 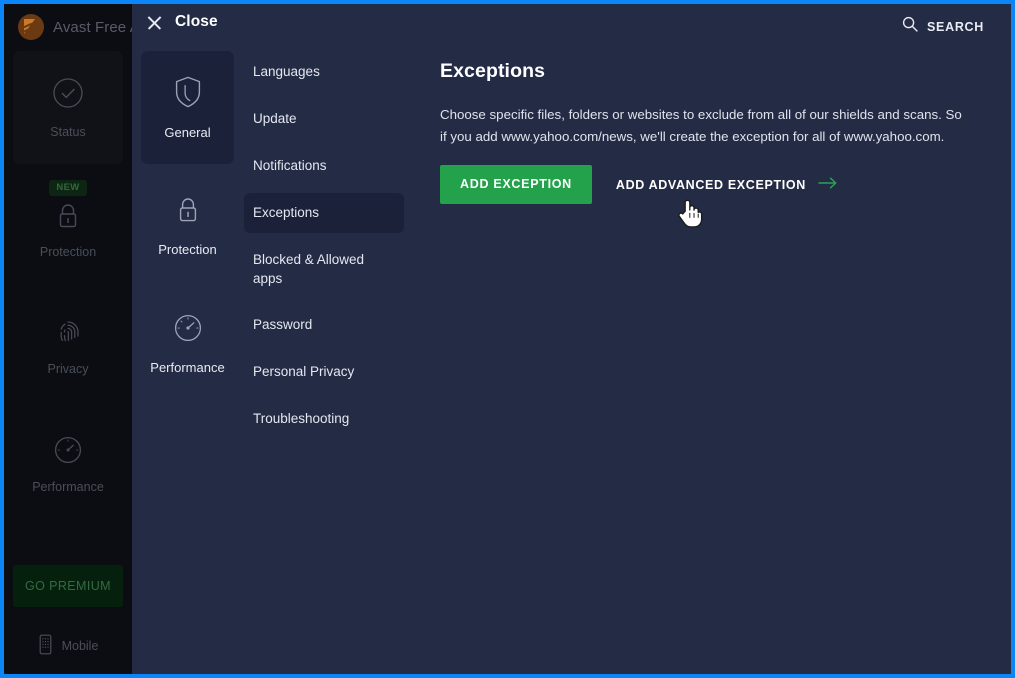 I want to click on search-button: SEARCH, so click(x=943, y=26).